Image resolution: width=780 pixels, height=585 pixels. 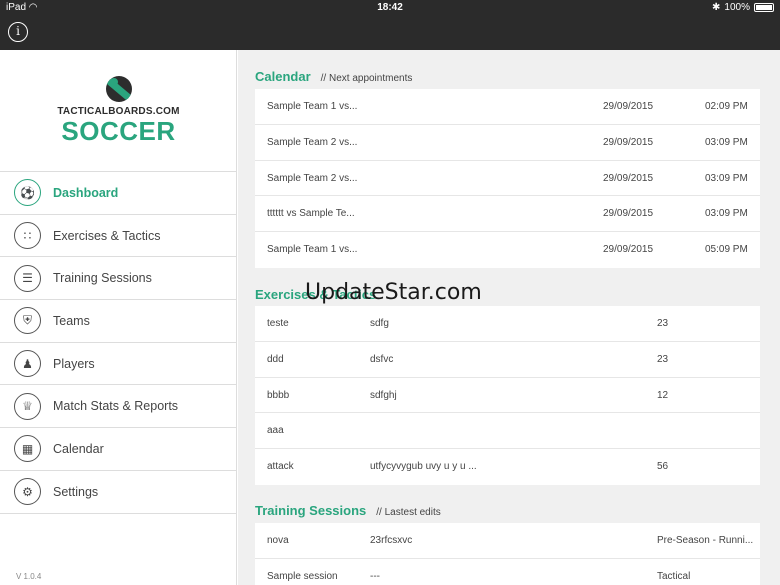 I want to click on exercise-count: 56, so click(x=663, y=467).